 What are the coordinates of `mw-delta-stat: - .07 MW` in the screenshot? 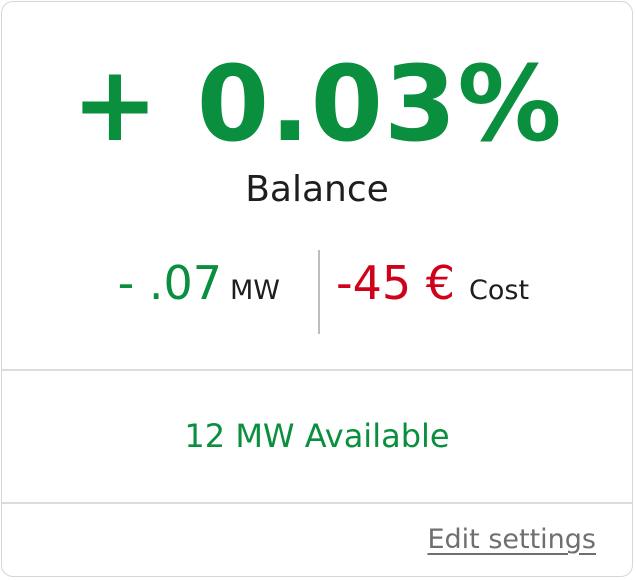 It's located at (216, 292).